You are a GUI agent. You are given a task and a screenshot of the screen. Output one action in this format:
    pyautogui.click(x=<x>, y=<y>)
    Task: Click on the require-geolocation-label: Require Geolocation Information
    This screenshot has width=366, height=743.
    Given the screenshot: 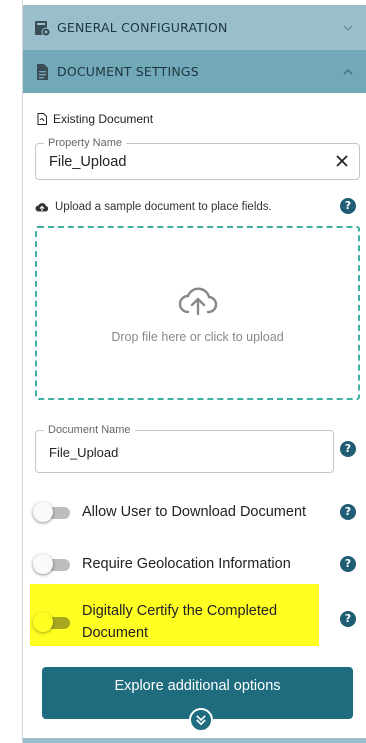 What is the action you would take?
    pyautogui.click(x=186, y=564)
    